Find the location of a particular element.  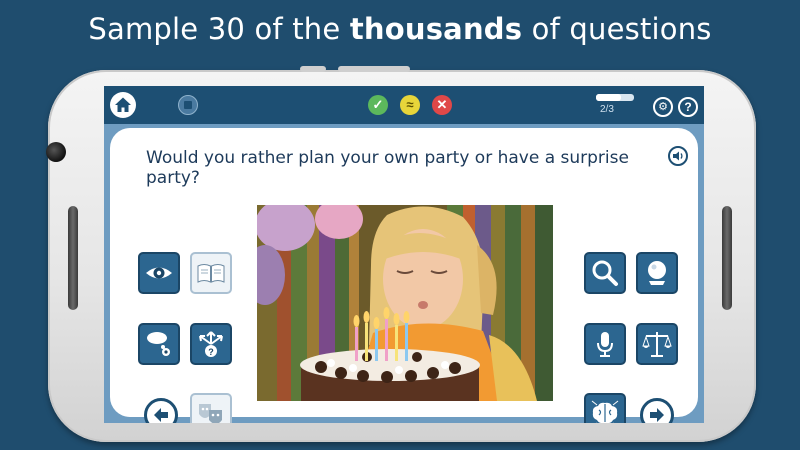

headline: Sample 30 of the thousands of questions is located at coordinates (400, 29).